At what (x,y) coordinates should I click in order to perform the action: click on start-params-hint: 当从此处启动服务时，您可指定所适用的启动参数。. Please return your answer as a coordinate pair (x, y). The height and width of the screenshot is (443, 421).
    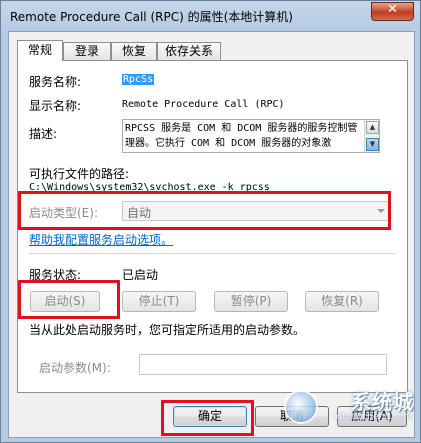
    Looking at the image, I should click on (167, 330).